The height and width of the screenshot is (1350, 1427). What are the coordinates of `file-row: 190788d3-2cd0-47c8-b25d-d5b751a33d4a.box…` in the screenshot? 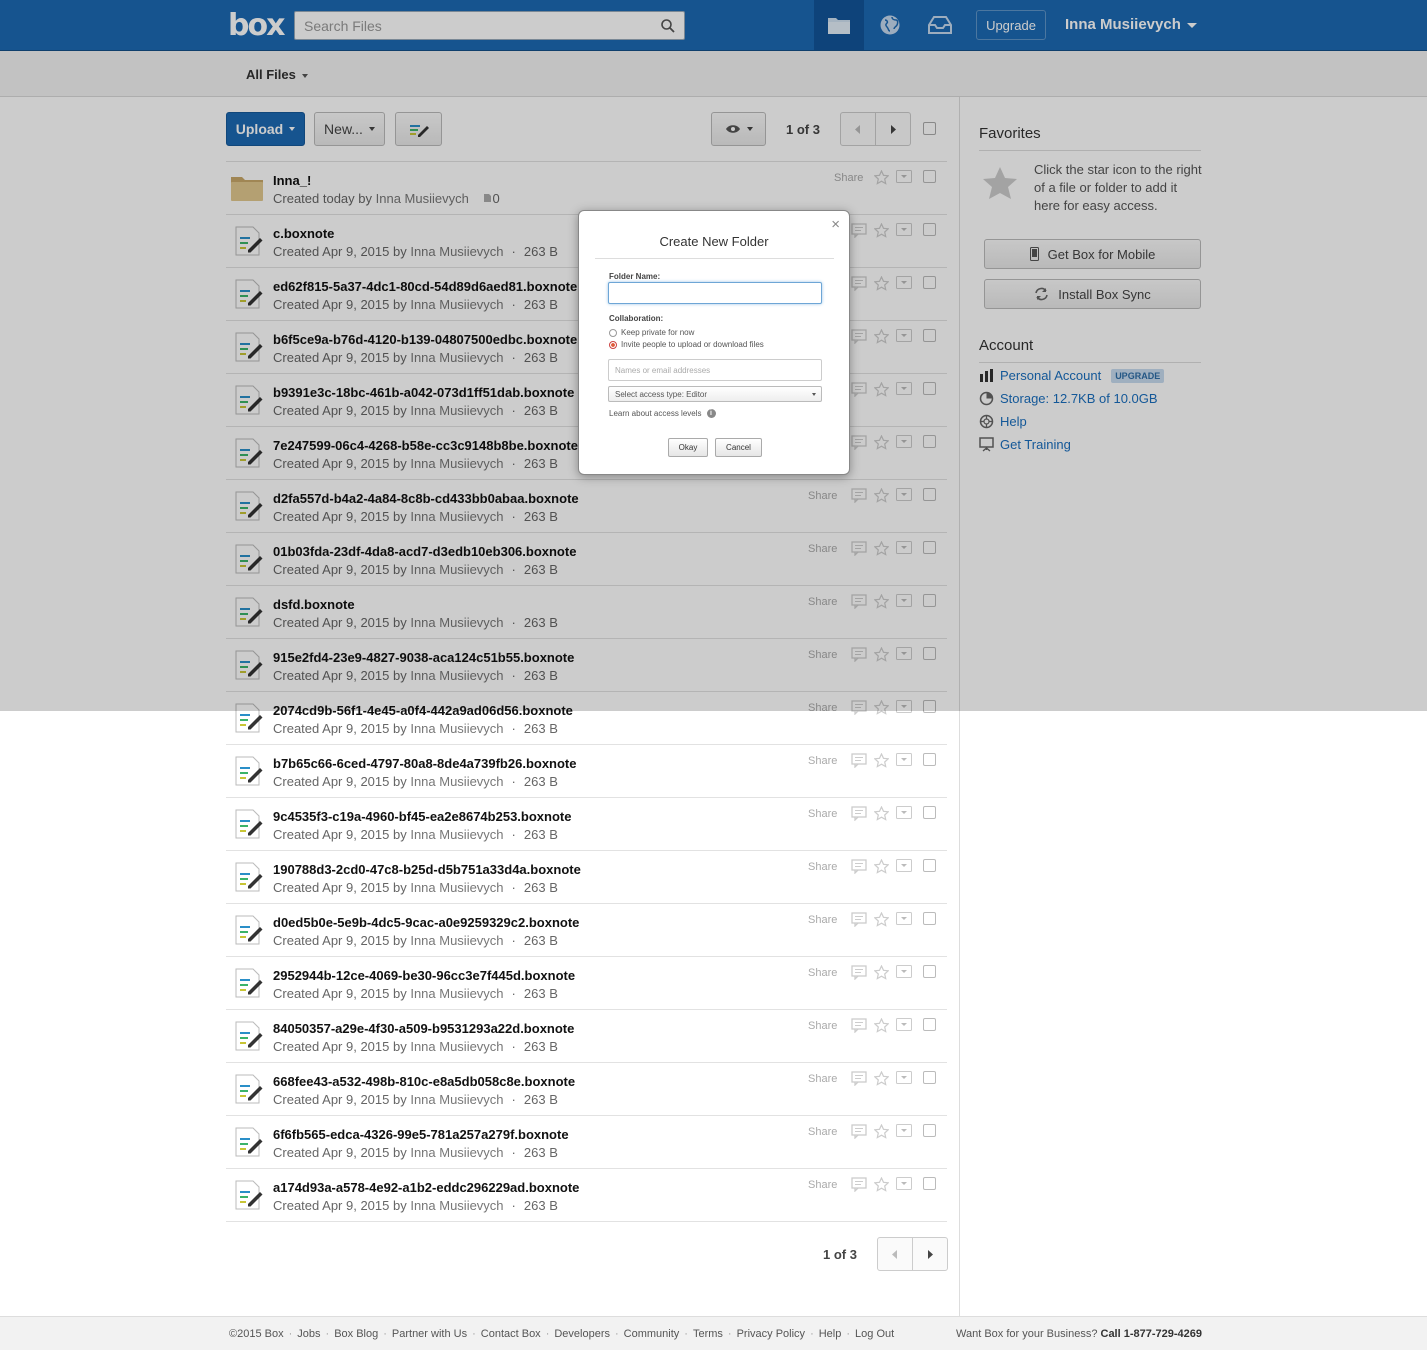 It's located at (586, 877).